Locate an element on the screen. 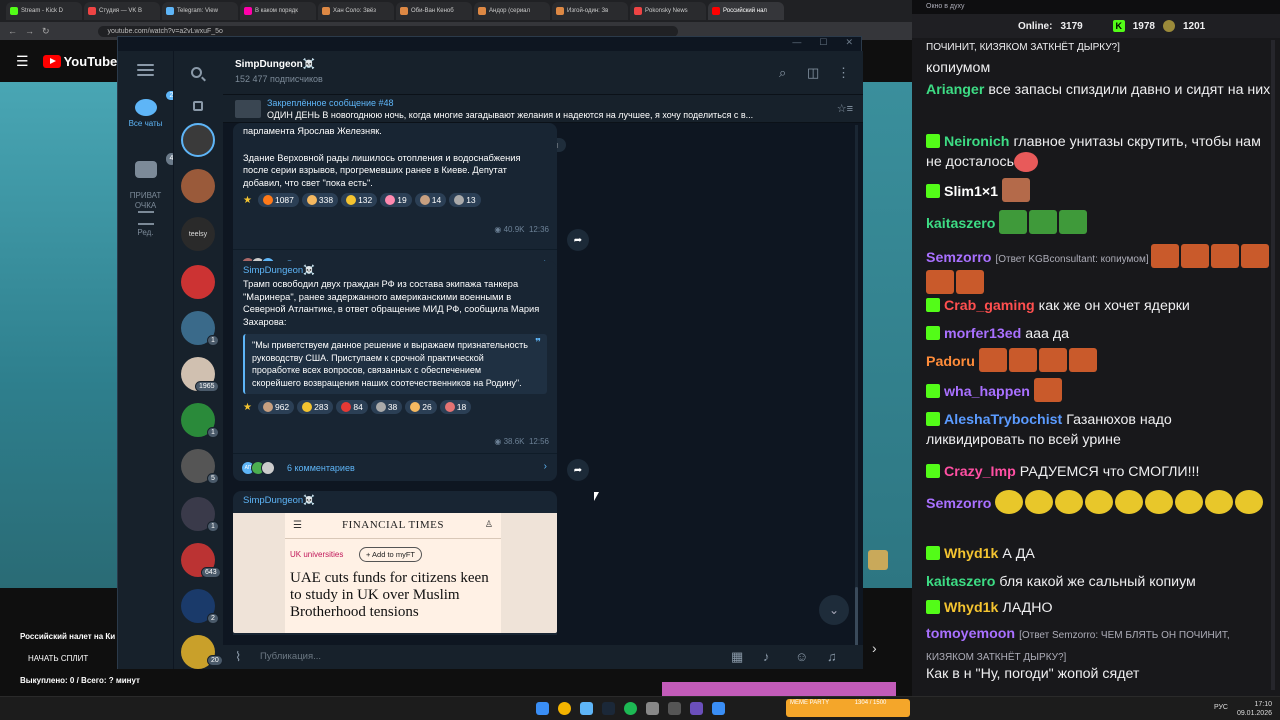 This screenshot has width=1280, height=720. chat-avatar: 1965 is located at coordinates (200, 374).